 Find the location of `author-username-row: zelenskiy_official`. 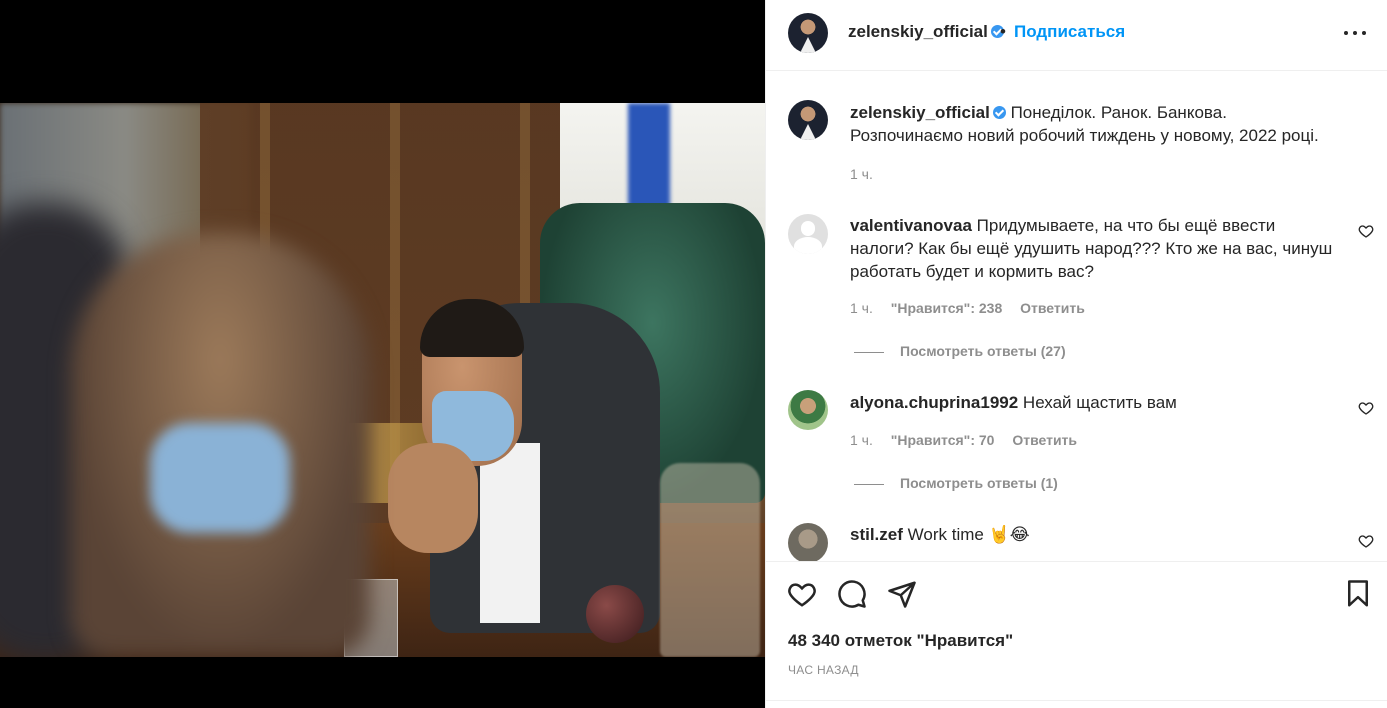

author-username-row: zelenskiy_official is located at coordinates (926, 32).